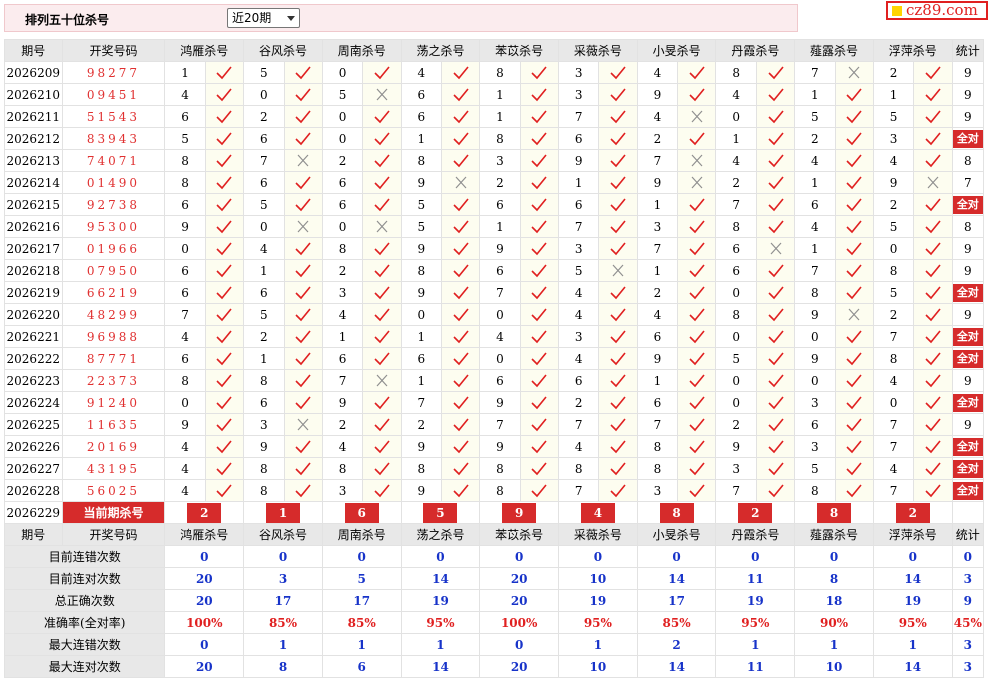 This screenshot has height=679, width=990. I want to click on table-row: 2026211 51543 6 2 0 6 1 7 4 0 5 5 9, so click(494, 116).